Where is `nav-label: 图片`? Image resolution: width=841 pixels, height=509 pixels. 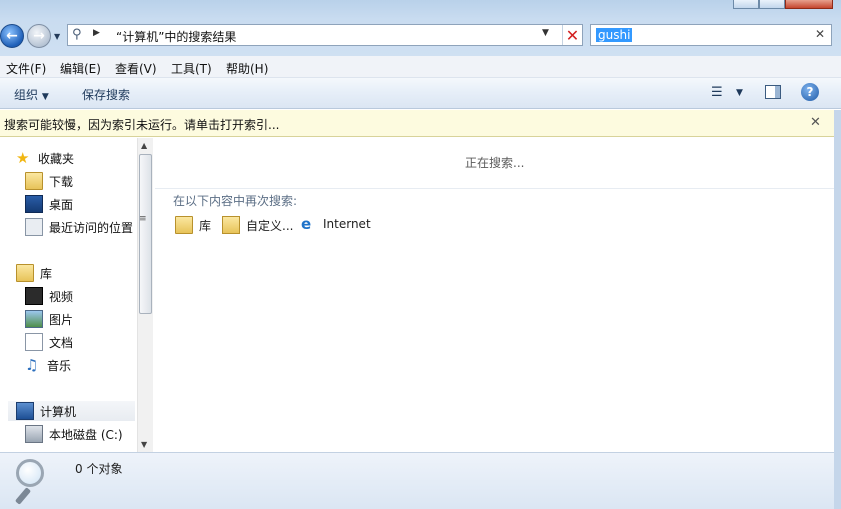
nav-label: 图片 is located at coordinates (61, 319).